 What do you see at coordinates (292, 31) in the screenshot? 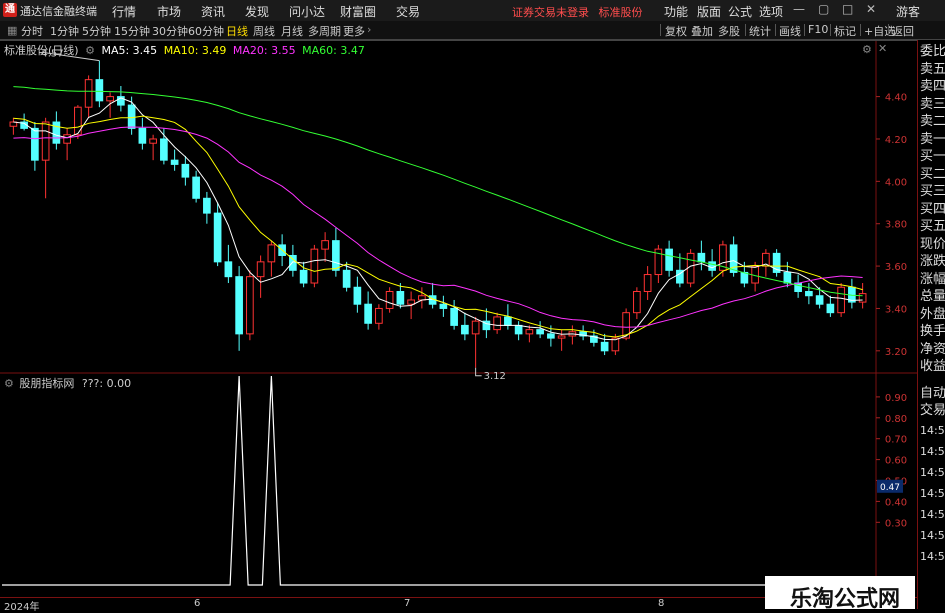
I see `period-monthly: 月线` at bounding box center [292, 31].